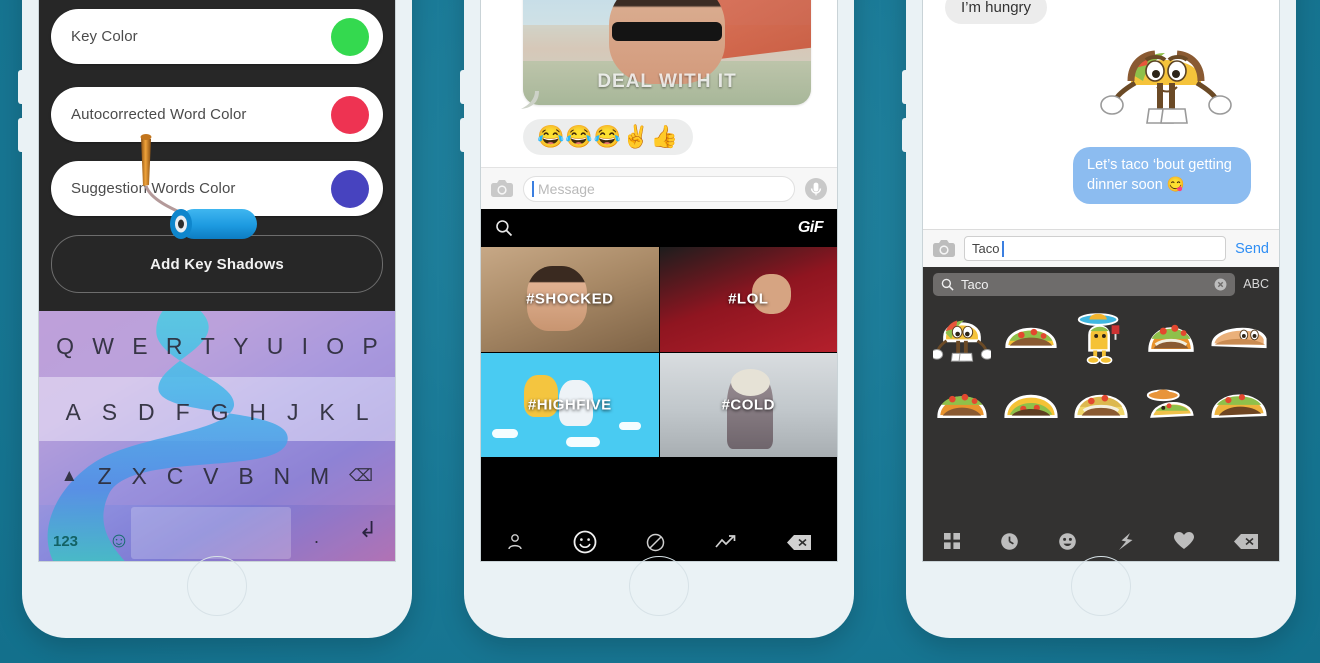 This screenshot has height=663, width=1320. I want to click on numbers-key: 123, so click(76, 541).